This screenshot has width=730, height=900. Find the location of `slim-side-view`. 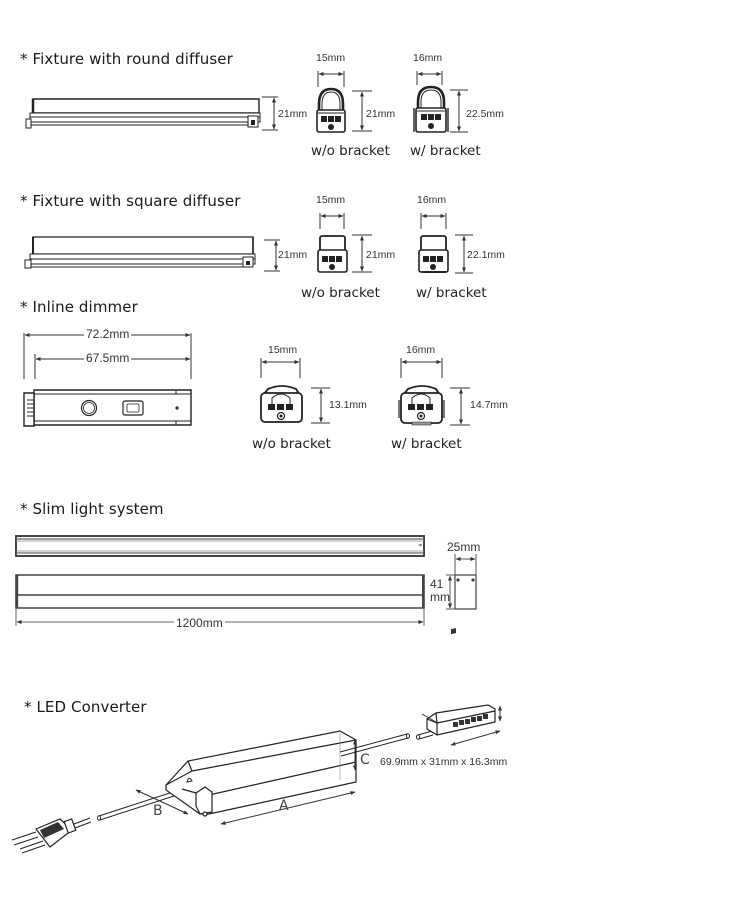

slim-side-view is located at coordinates (220, 591).